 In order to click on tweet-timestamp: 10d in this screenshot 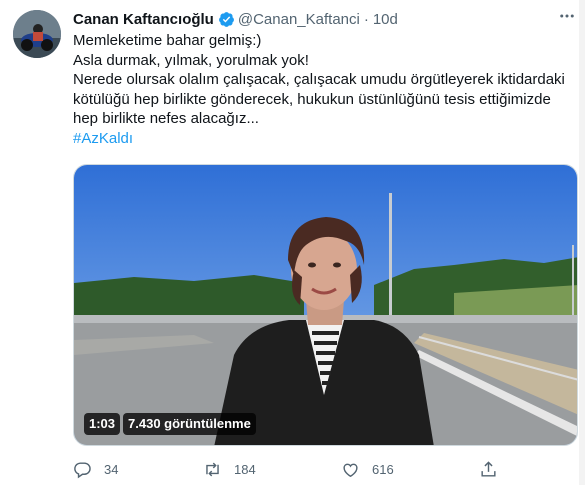, I will do `click(385, 19)`.